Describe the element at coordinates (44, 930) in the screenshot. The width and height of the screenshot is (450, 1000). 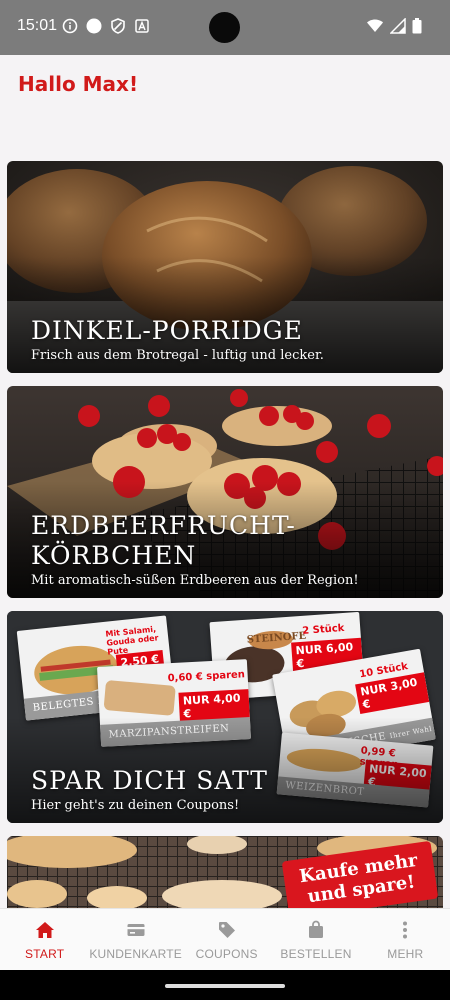
I see `home-icon` at that location.